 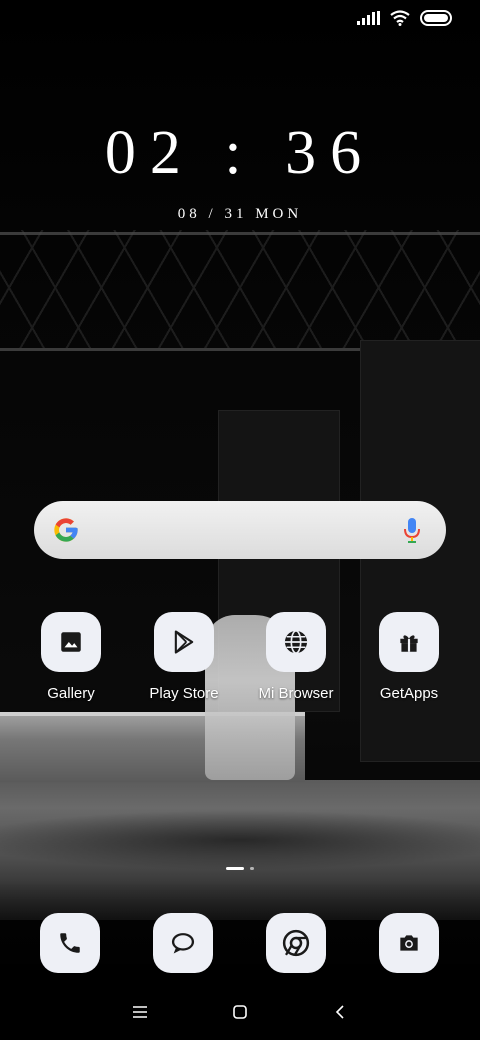 What do you see at coordinates (409, 943) in the screenshot?
I see `camera-icon` at bounding box center [409, 943].